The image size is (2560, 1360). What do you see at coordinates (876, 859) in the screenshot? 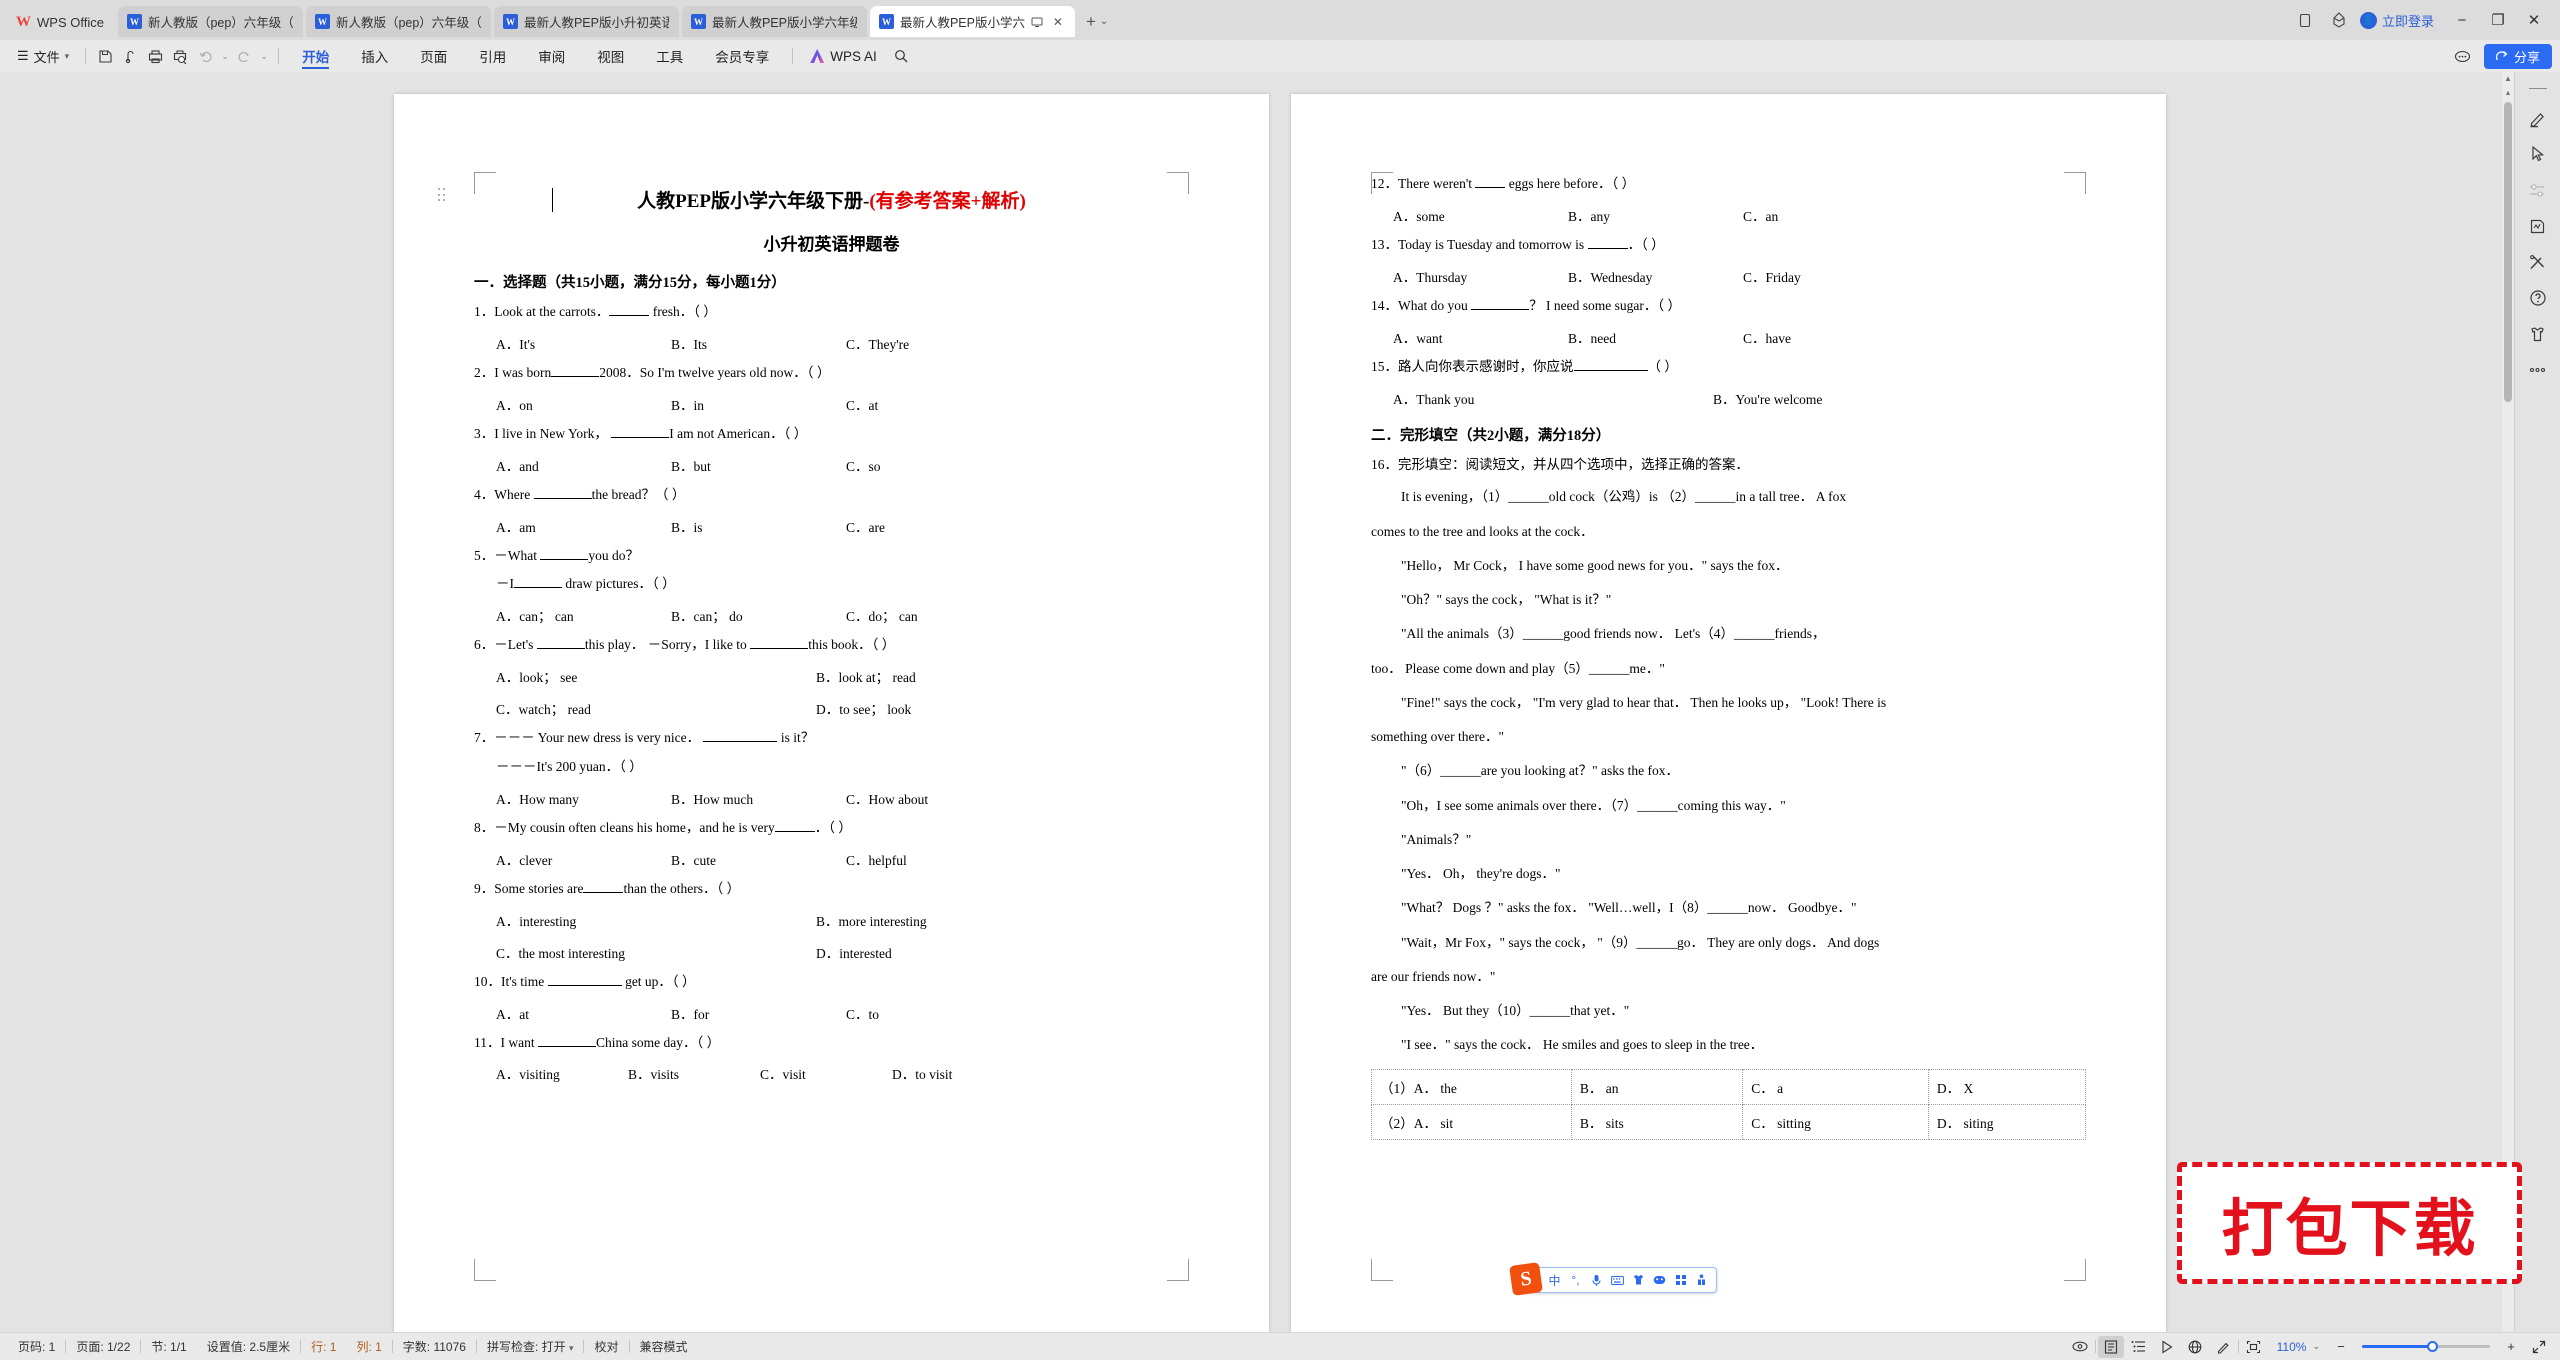
I see `option-c: C．helpful` at bounding box center [876, 859].